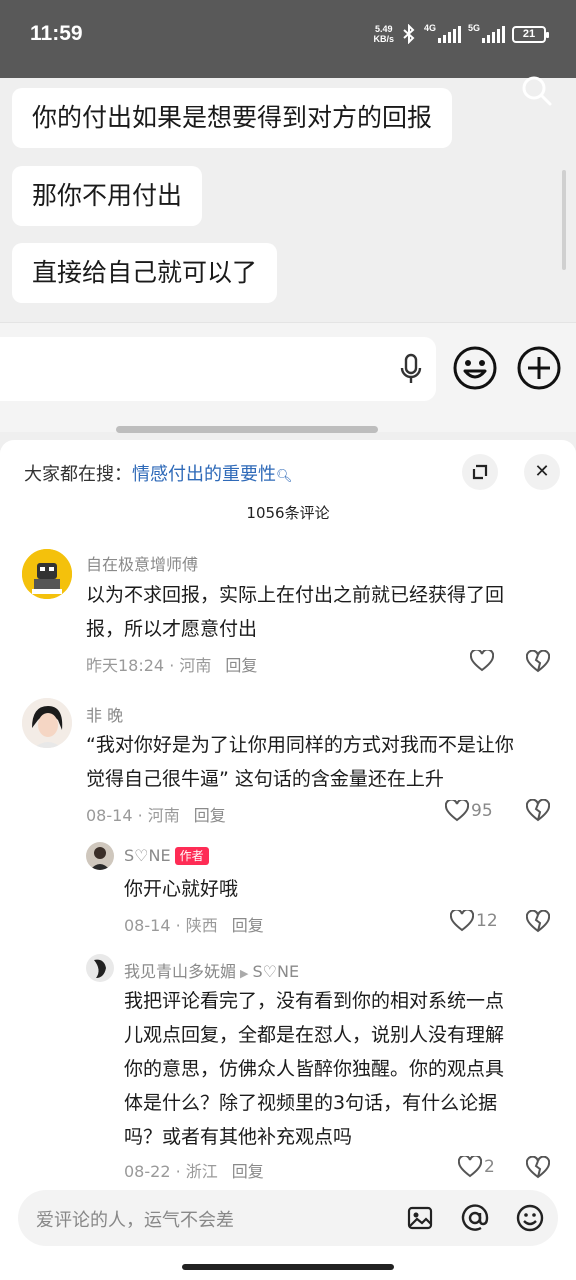 The width and height of the screenshot is (576, 1280). I want to click on chat-bubble: 那你不用付出, so click(107, 196).